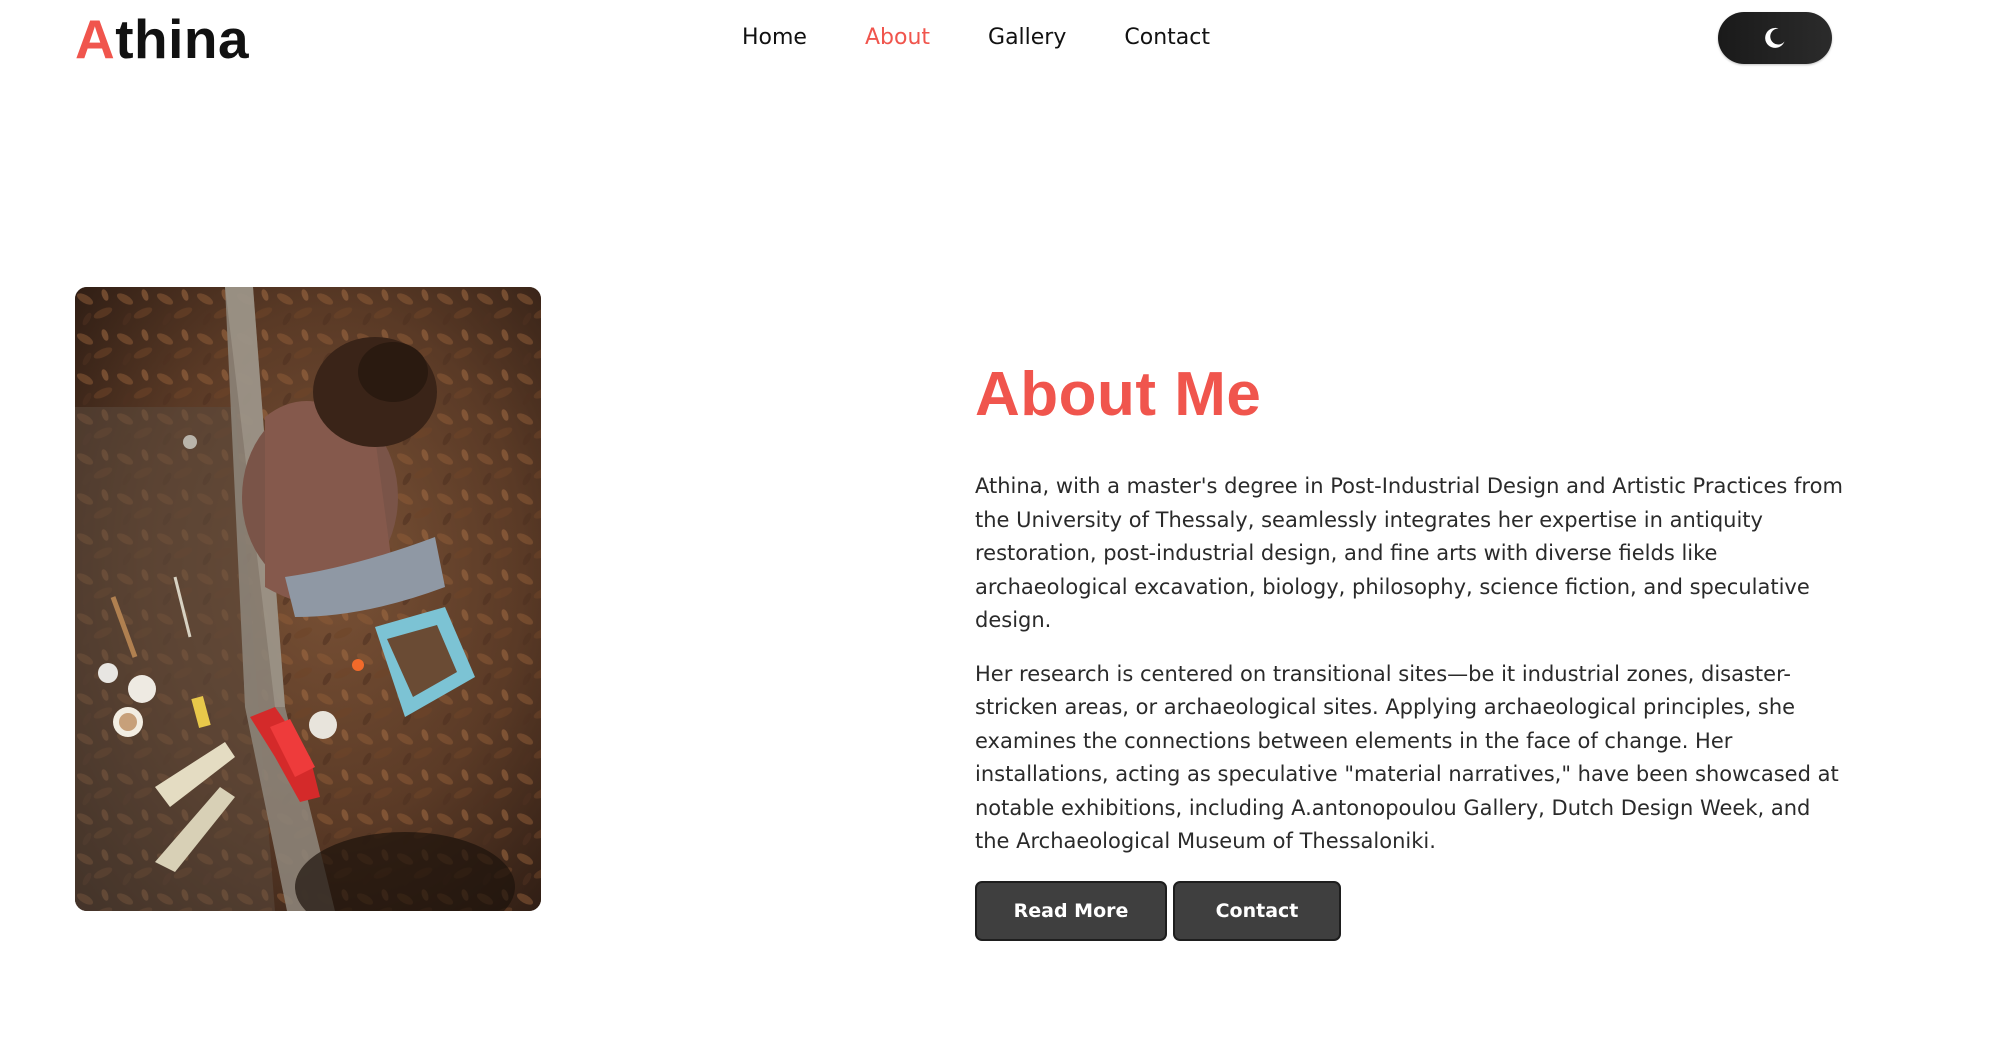 Image resolution: width=2008 pixels, height=1048 pixels. I want to click on nav-about: About, so click(897, 38).